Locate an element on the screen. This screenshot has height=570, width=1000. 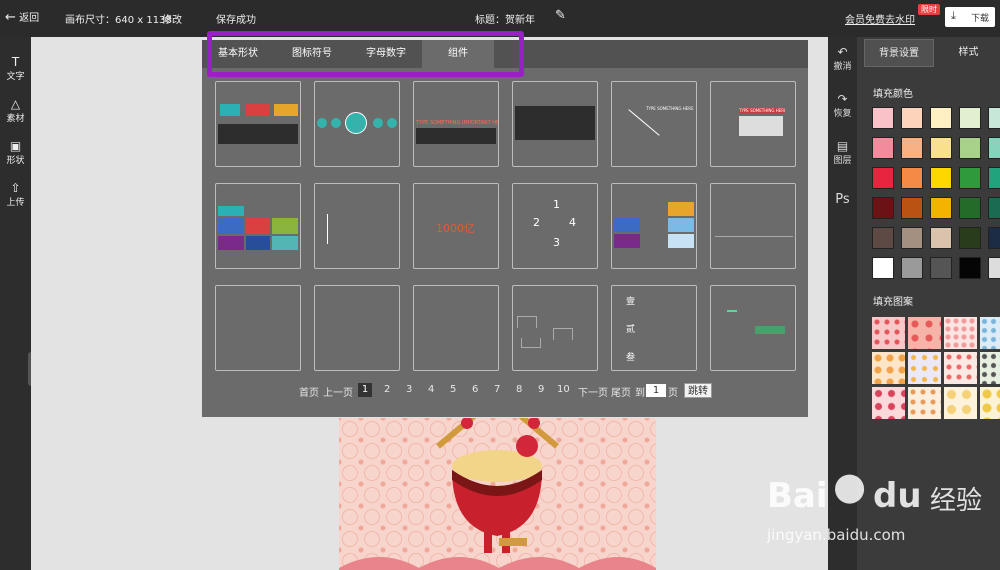
pagination-first: 首页 is located at coordinates (309, 391).